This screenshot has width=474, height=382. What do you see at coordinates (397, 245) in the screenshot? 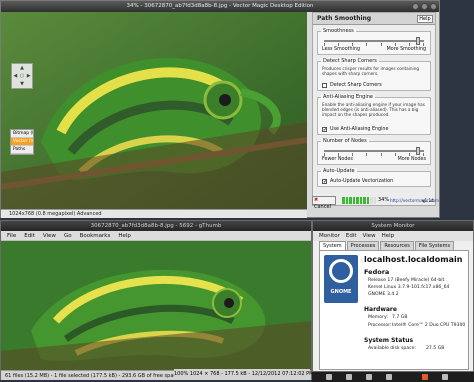
I see `tab-resources: Resources` at bounding box center [397, 245].